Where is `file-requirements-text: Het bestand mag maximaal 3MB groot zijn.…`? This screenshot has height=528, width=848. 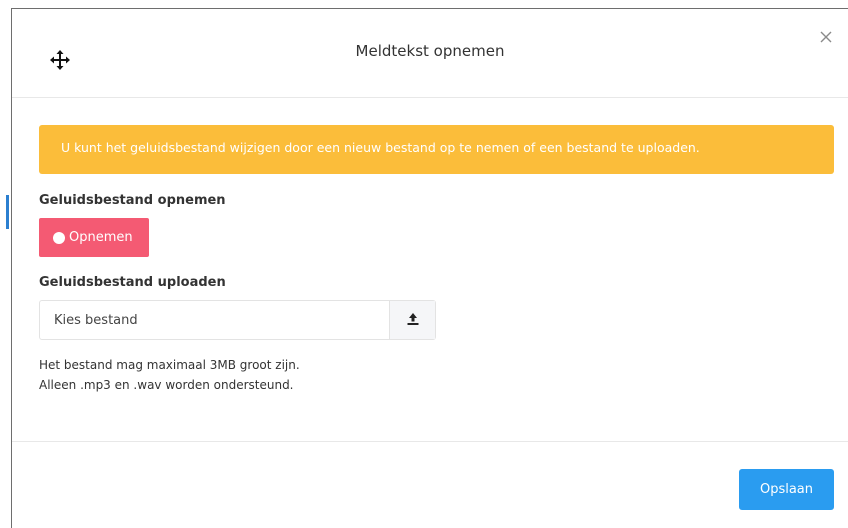
file-requirements-text: Het bestand mag maximaal 3MB groot zijn.… is located at coordinates (436, 375).